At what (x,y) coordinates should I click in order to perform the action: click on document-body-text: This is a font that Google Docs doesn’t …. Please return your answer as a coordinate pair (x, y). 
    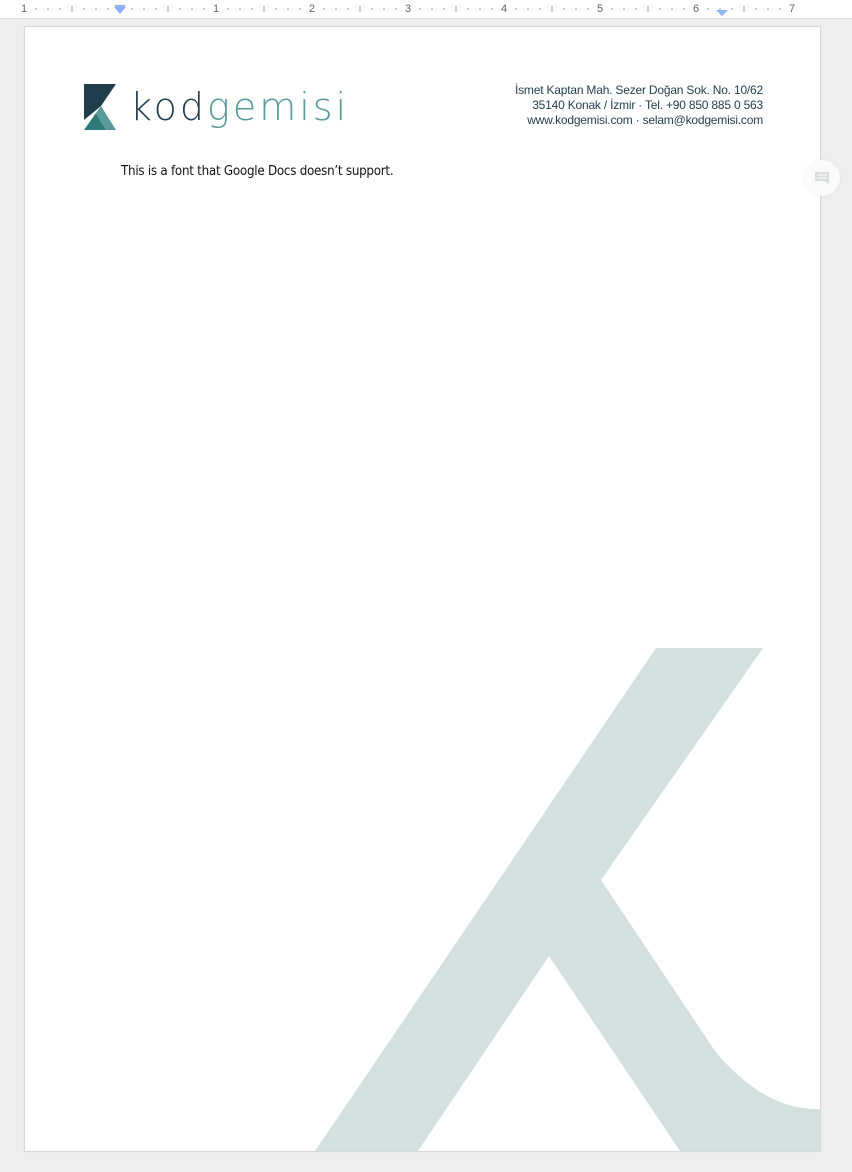
    Looking at the image, I should click on (257, 171).